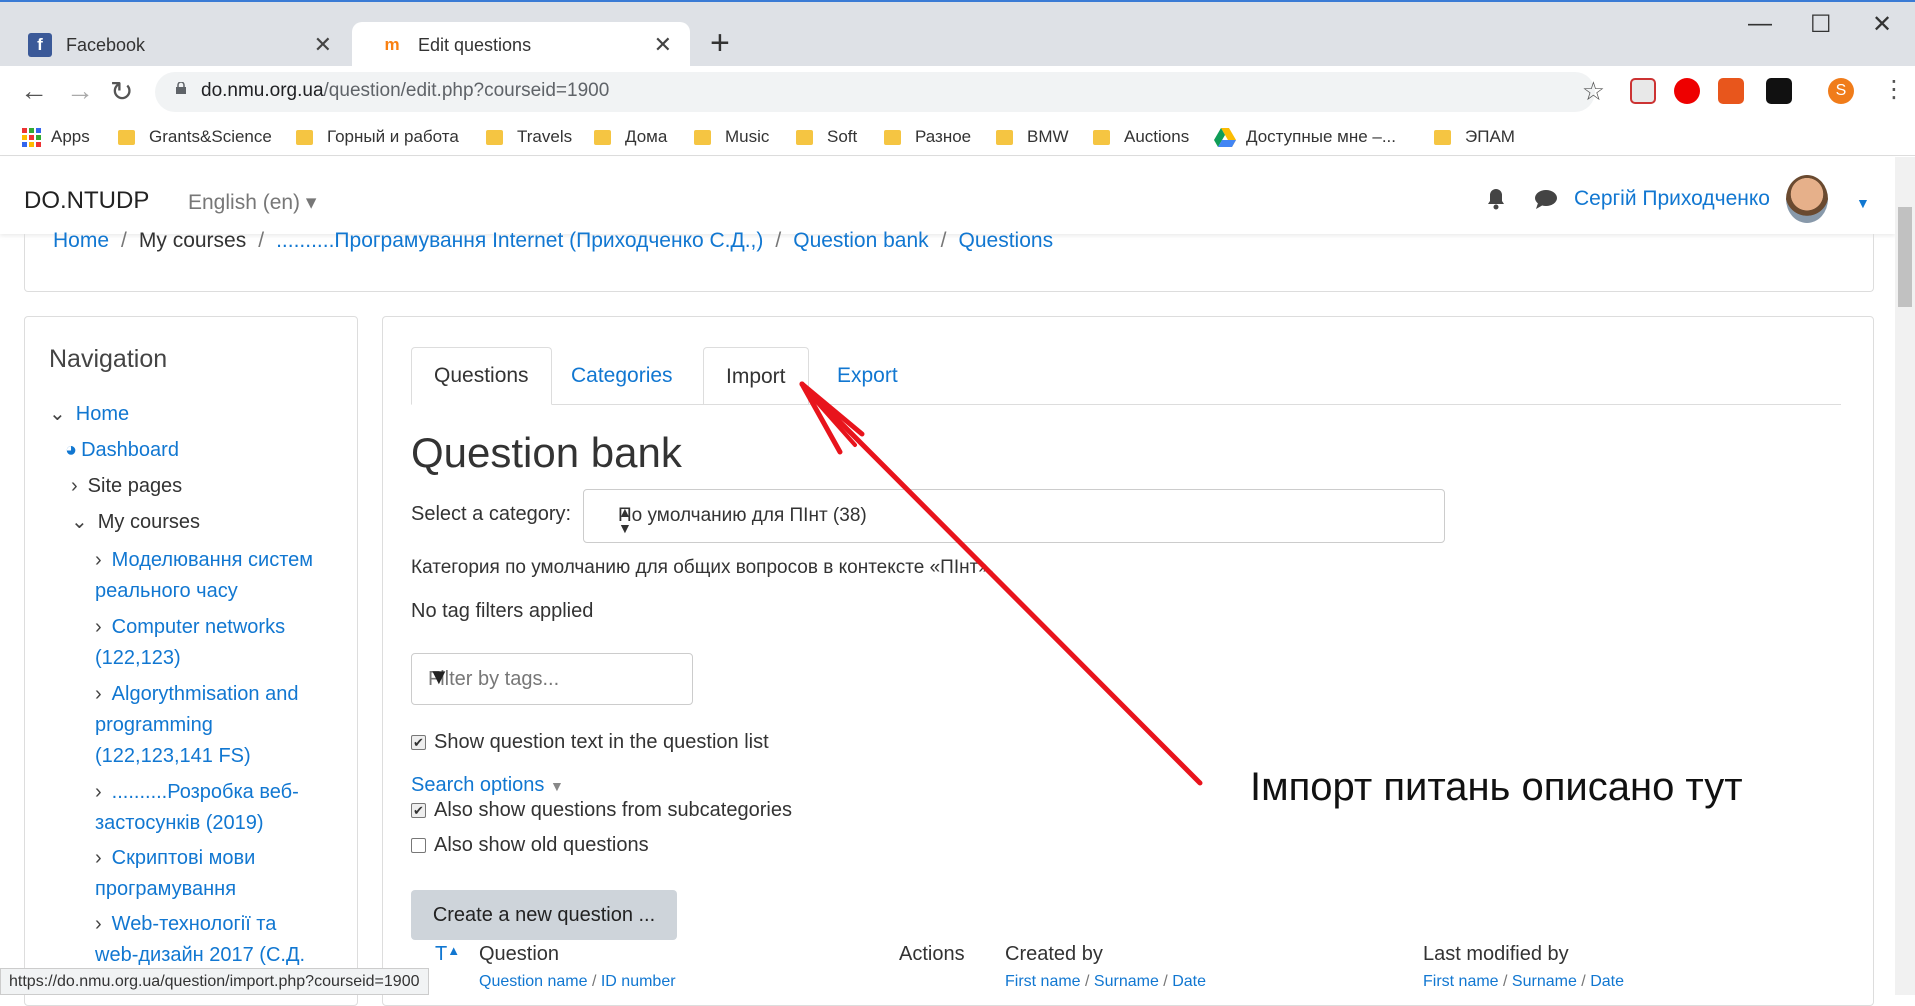 This screenshot has width=1915, height=1006. I want to click on browser-tab-edit-questions: m Edit questions ✕, so click(521, 45).